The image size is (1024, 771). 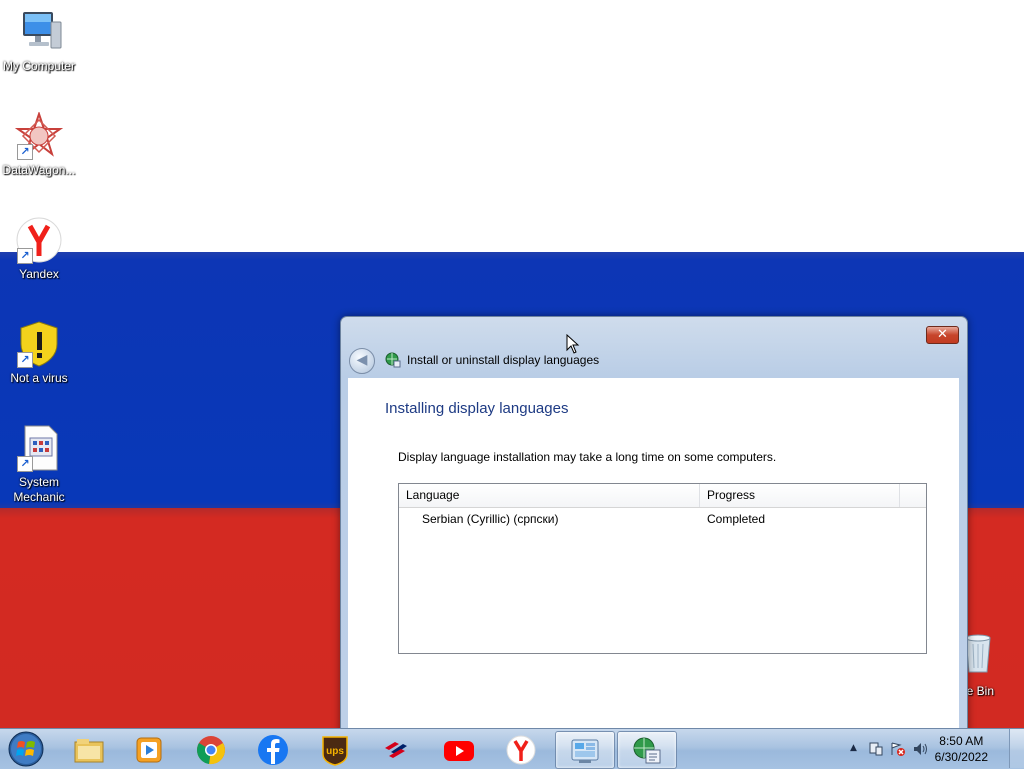 What do you see at coordinates (503, 360) in the screenshot?
I see `window-title: Install or uninstall display languages` at bounding box center [503, 360].